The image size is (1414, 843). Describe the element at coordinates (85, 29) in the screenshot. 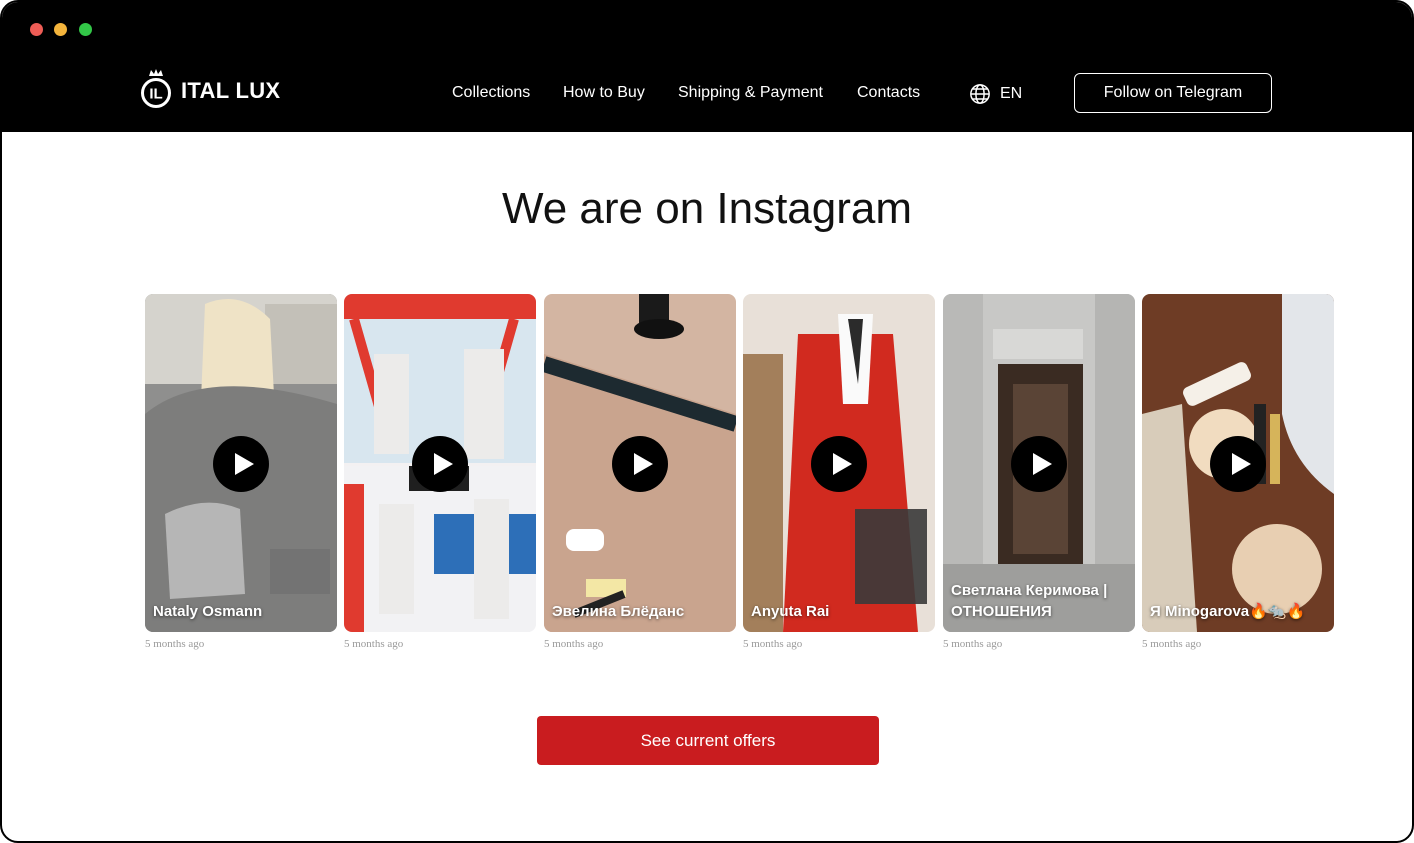

I see `window-maximize-button` at that location.